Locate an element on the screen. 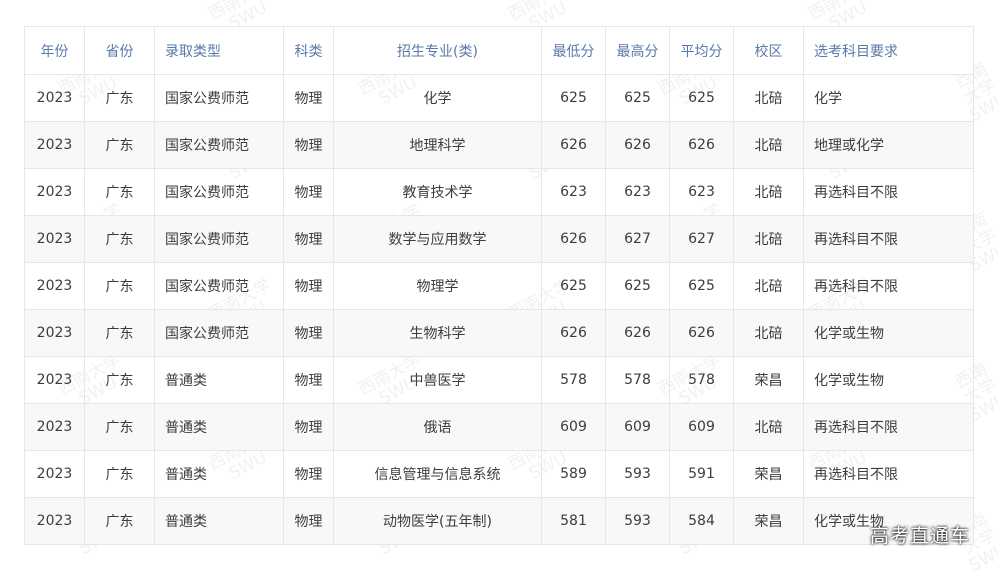 This screenshot has width=998, height=576. cell-major: 化学 is located at coordinates (437, 98).